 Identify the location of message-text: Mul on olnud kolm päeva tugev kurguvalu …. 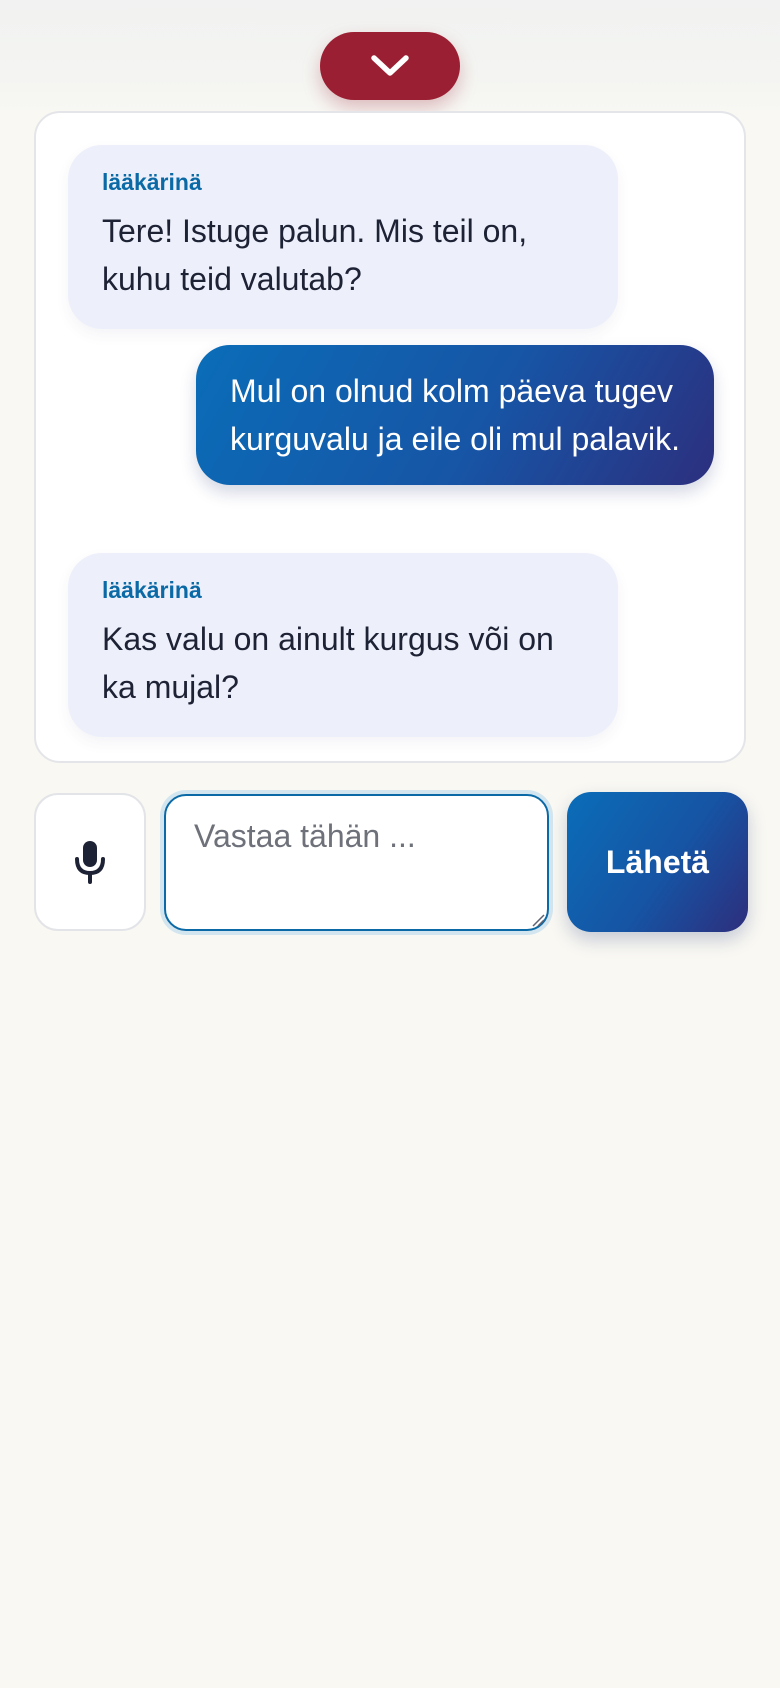
(455, 415).